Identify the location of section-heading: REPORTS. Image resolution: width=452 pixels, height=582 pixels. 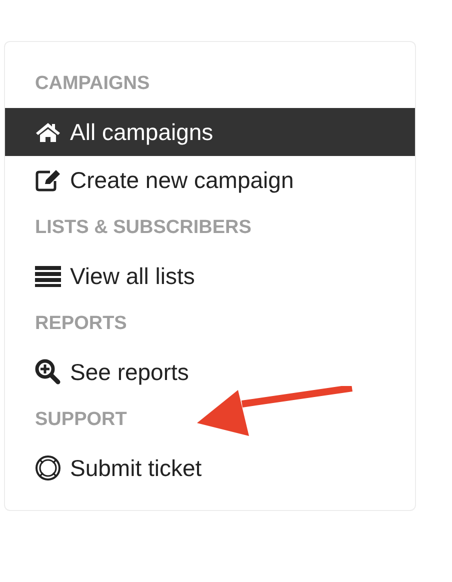
(81, 324).